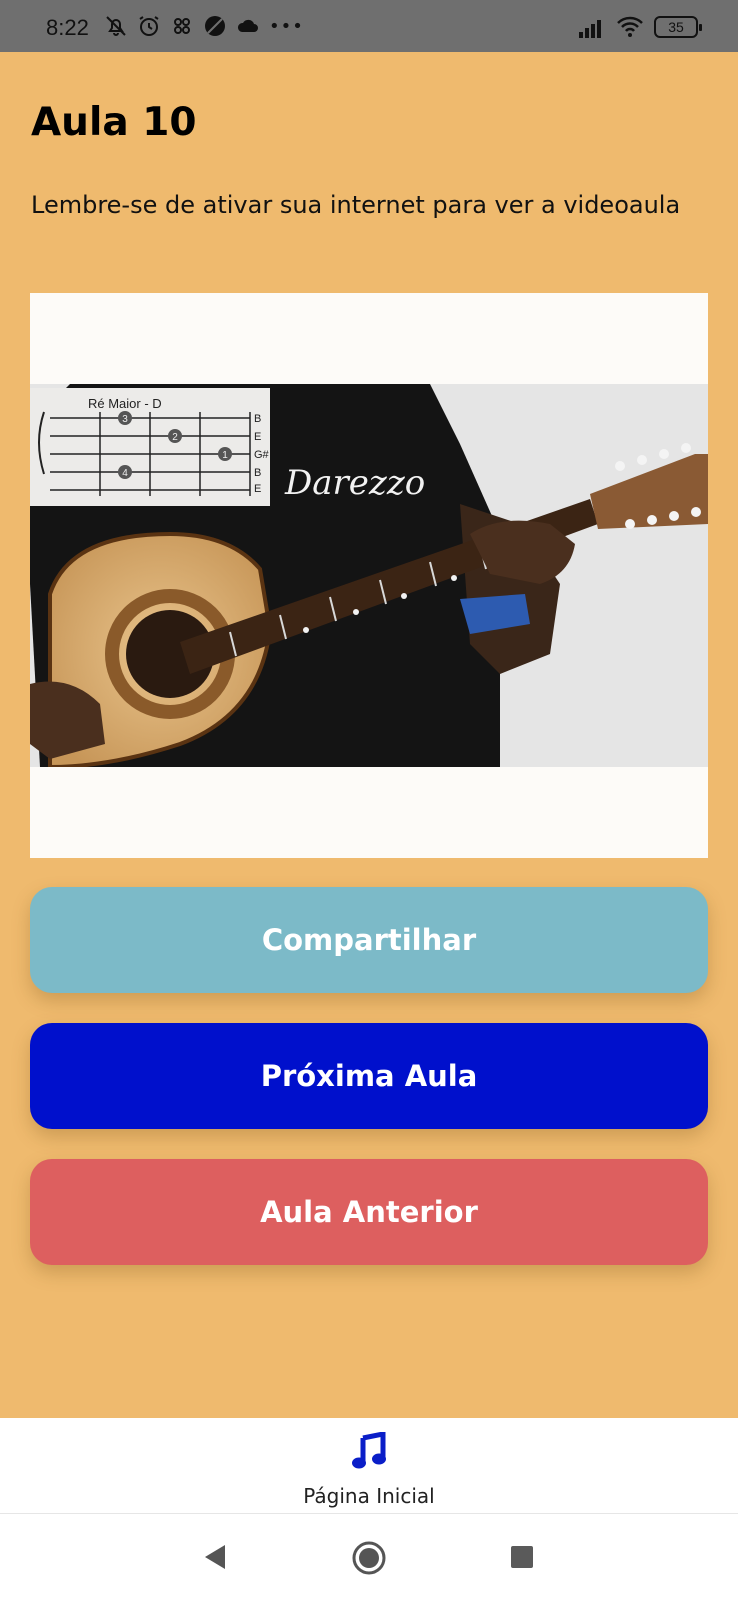 The width and height of the screenshot is (738, 1600). What do you see at coordinates (204, 26) in the screenshot?
I see `status-notification-icons: •••` at bounding box center [204, 26].